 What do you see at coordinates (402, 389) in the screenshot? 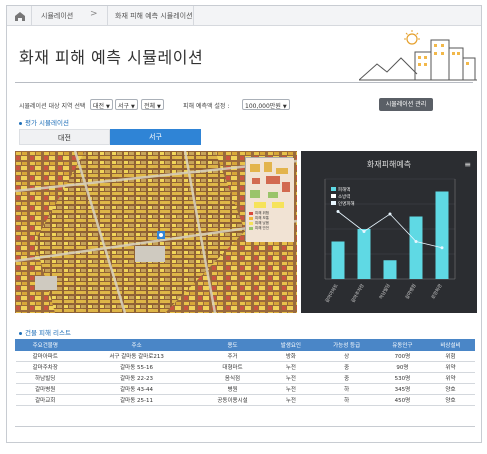
I see `table-cell: 345명` at bounding box center [402, 389].